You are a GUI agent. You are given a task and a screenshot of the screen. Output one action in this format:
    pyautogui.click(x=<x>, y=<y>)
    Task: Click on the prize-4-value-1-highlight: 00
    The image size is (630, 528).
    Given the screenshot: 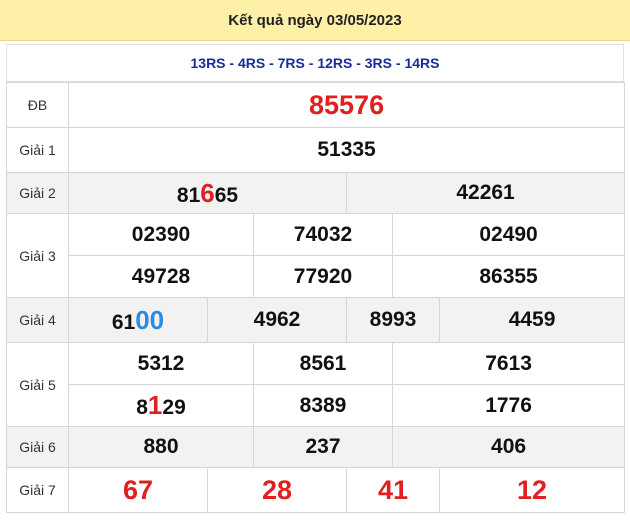 What is the action you would take?
    pyautogui.click(x=150, y=319)
    